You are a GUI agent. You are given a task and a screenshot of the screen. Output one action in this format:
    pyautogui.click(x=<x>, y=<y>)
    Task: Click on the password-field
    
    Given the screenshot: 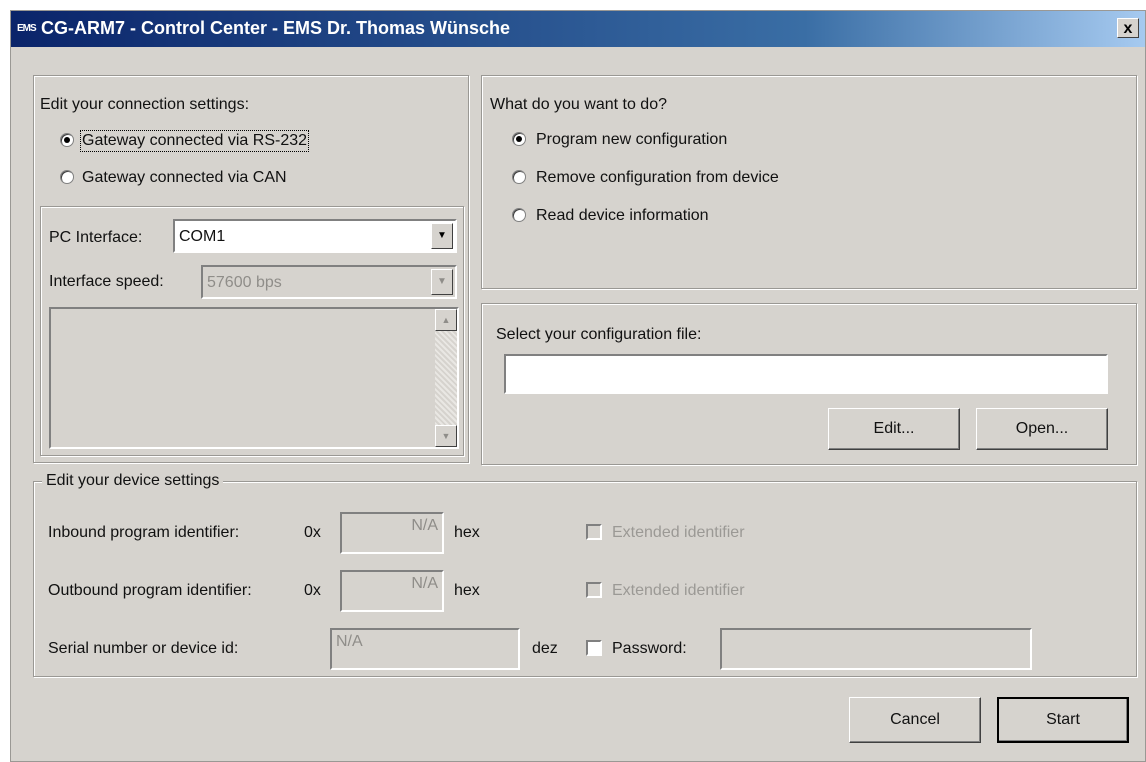 What is the action you would take?
    pyautogui.click(x=876, y=649)
    